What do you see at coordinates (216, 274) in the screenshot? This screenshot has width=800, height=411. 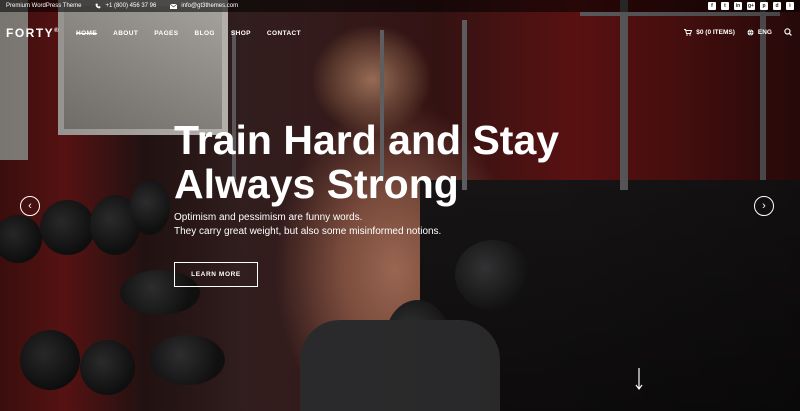 I see `learn-more-button: LEARN MORE` at bounding box center [216, 274].